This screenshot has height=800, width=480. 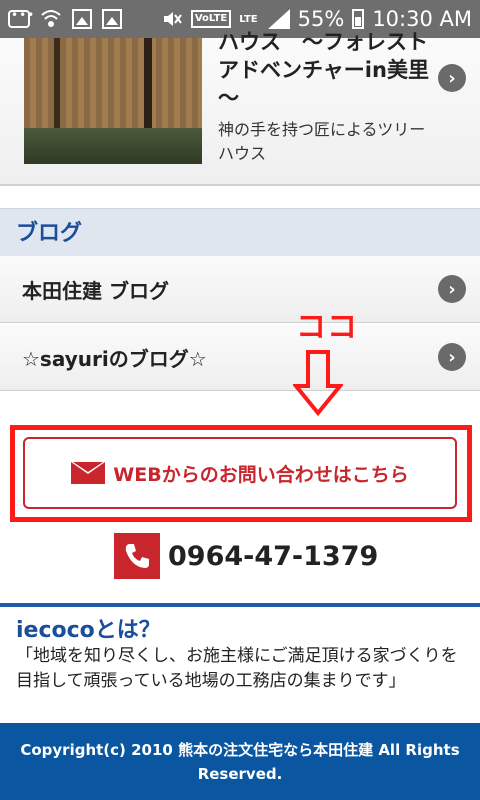 I want to click on web-inquiry-button: WEBからのお問い合わせはこちら, so click(x=240, y=473).